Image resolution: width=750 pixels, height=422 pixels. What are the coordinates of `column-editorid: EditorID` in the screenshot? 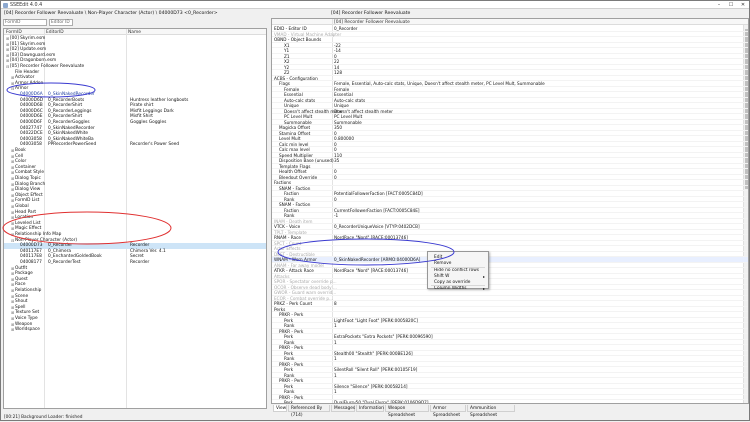 It's located at (55, 32).